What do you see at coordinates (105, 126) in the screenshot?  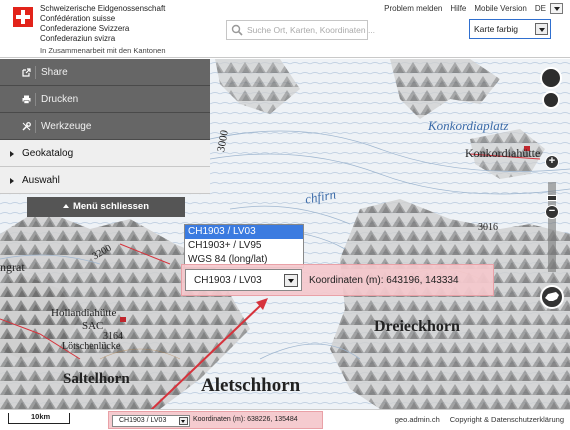 I see `menu-item-tools: Werkzeuge` at bounding box center [105, 126].